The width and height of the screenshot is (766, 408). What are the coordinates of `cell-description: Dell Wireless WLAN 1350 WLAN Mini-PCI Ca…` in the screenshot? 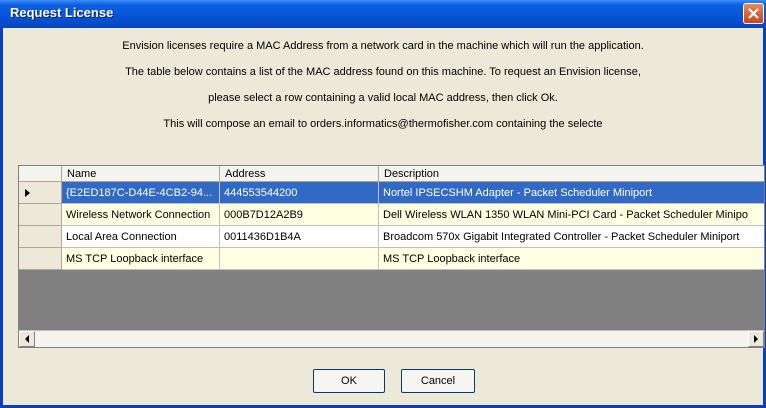 It's located at (571, 215).